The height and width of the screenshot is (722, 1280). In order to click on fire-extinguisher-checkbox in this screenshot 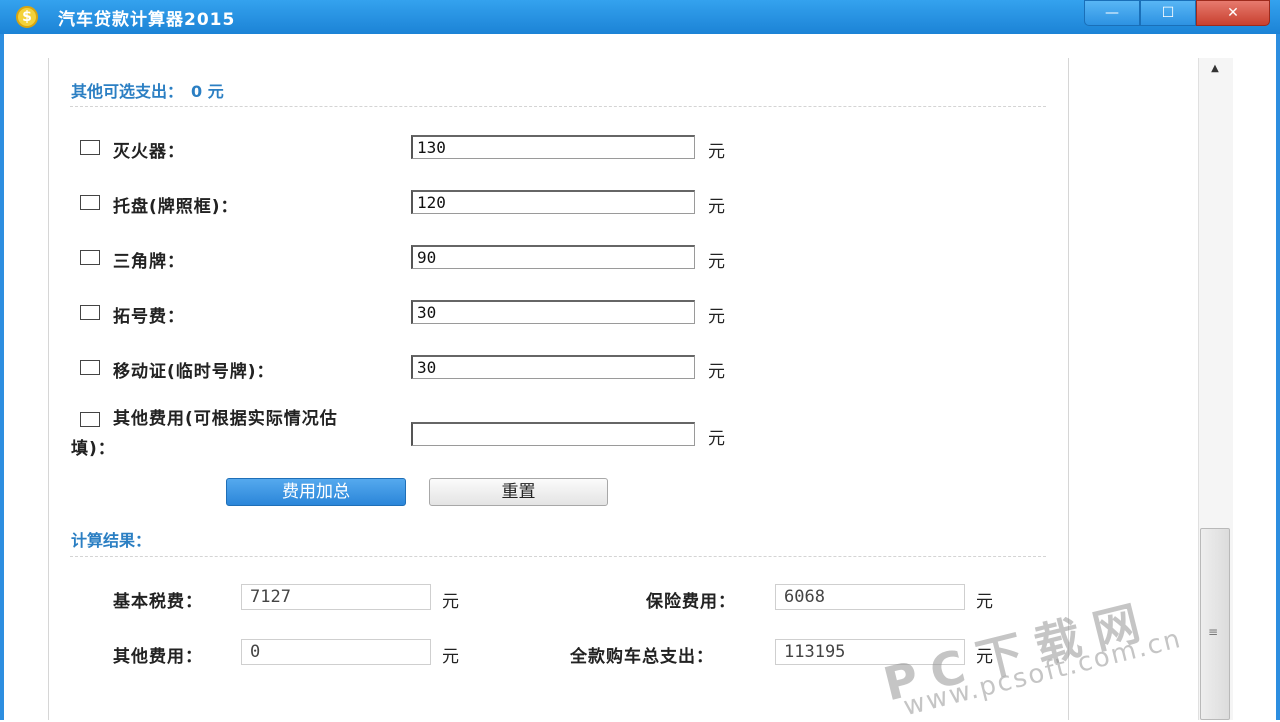, I will do `click(90, 147)`.